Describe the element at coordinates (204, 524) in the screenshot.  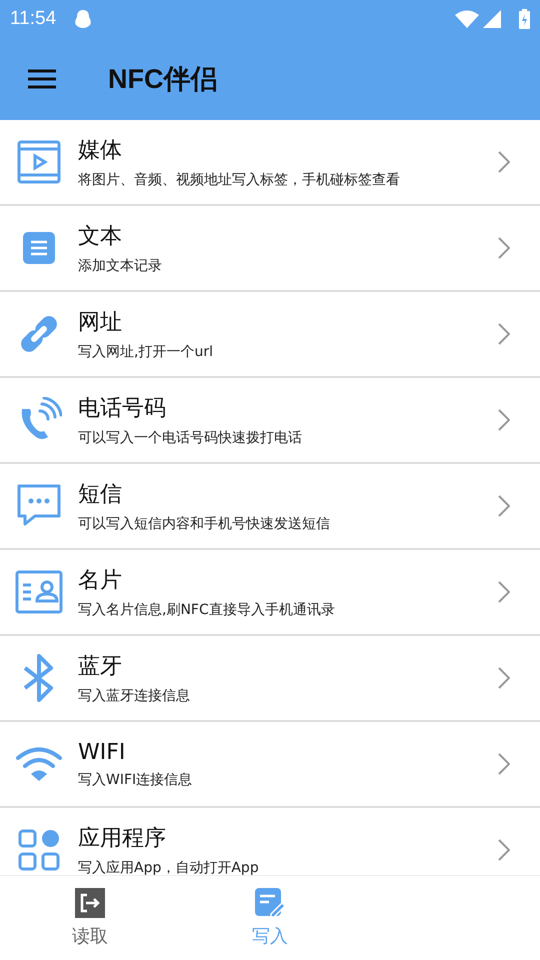
I see `item-description: 可以写入短信内容和手机号快速发送短信` at that location.